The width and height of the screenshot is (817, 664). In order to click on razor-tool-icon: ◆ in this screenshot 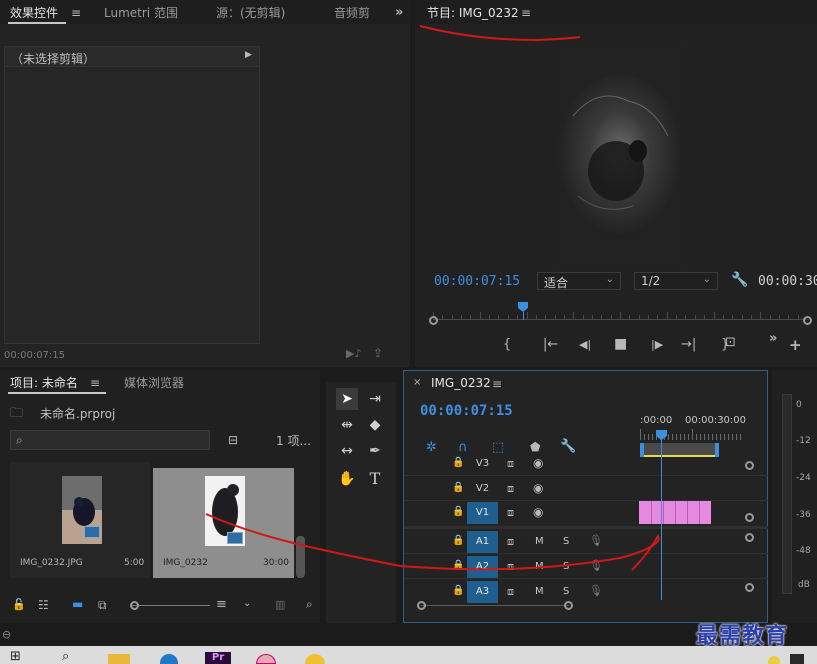, I will do `click(375, 425)`.